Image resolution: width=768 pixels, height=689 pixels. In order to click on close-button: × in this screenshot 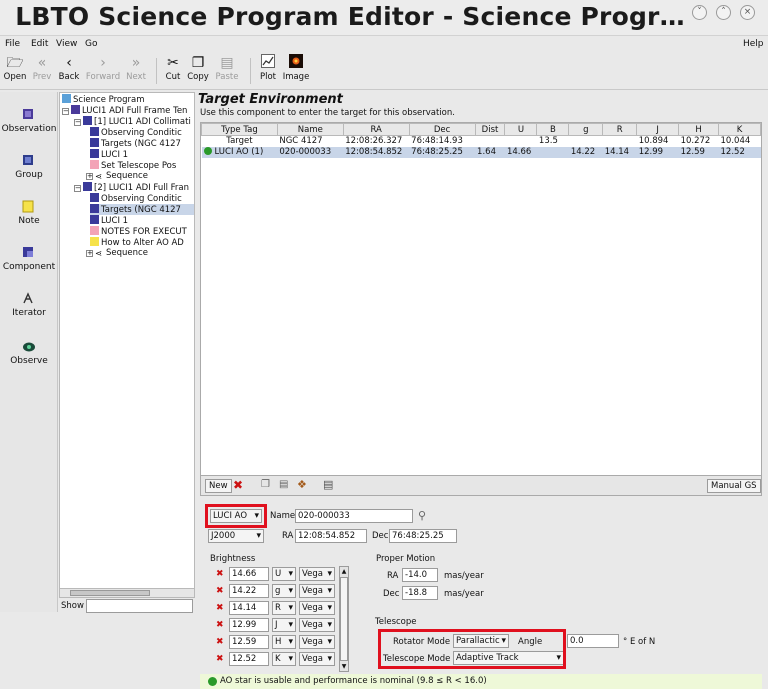, I will do `click(747, 12)`.